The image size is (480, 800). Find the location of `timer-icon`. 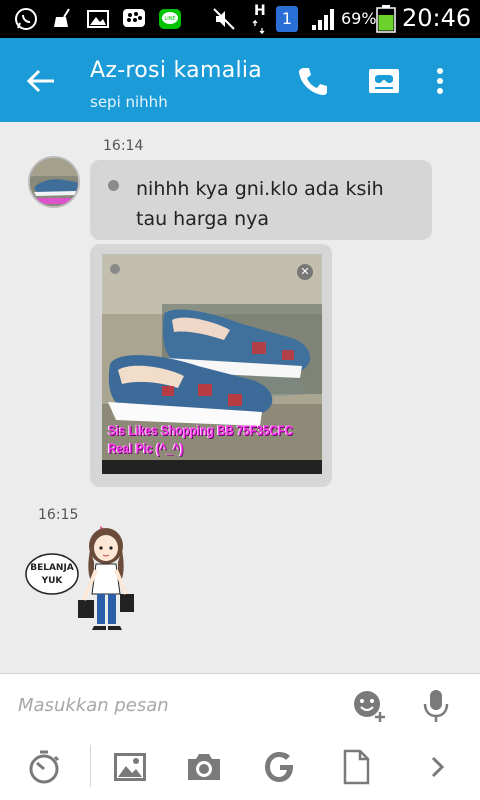

timer-icon is located at coordinates (44, 767).